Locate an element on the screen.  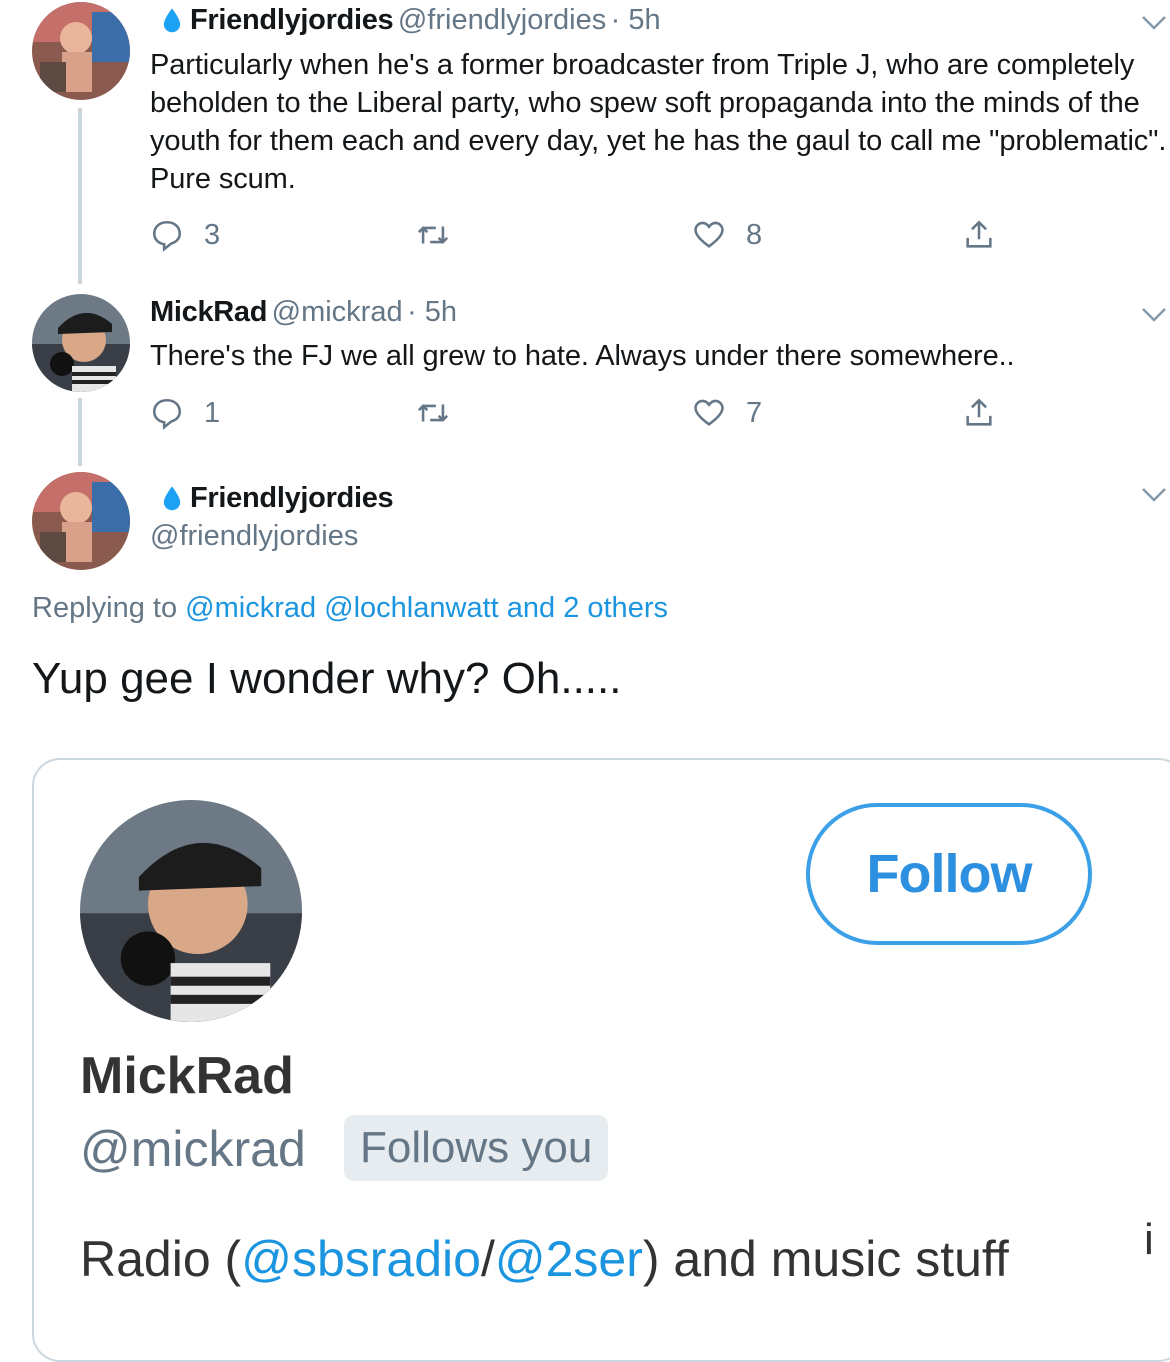
avatar-mickrad is located at coordinates (81, 343).